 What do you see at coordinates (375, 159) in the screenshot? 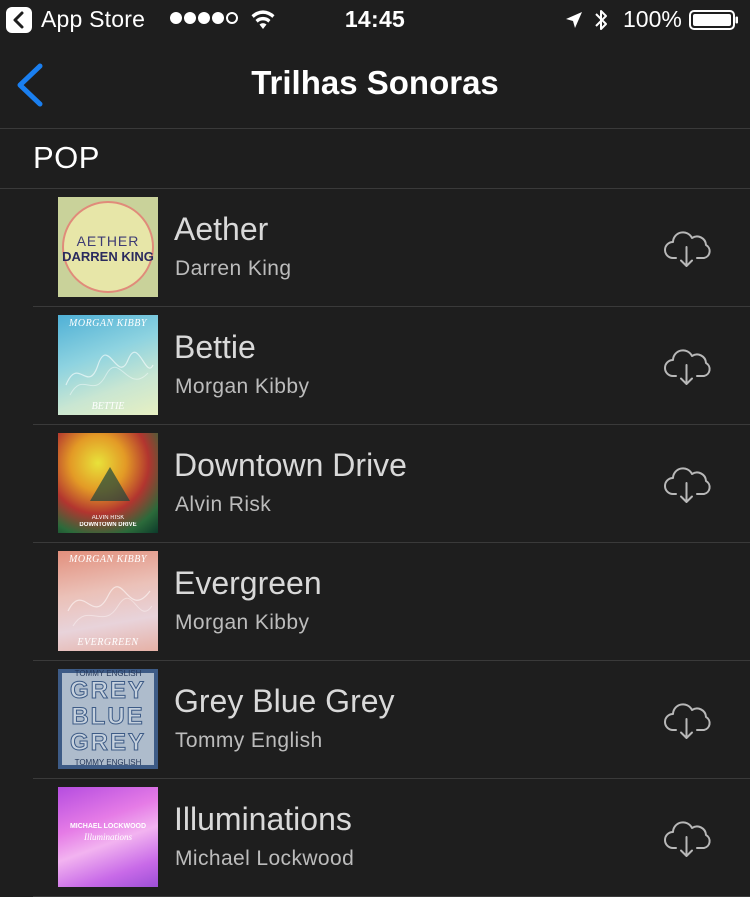
I see `section-header: POP` at bounding box center [375, 159].